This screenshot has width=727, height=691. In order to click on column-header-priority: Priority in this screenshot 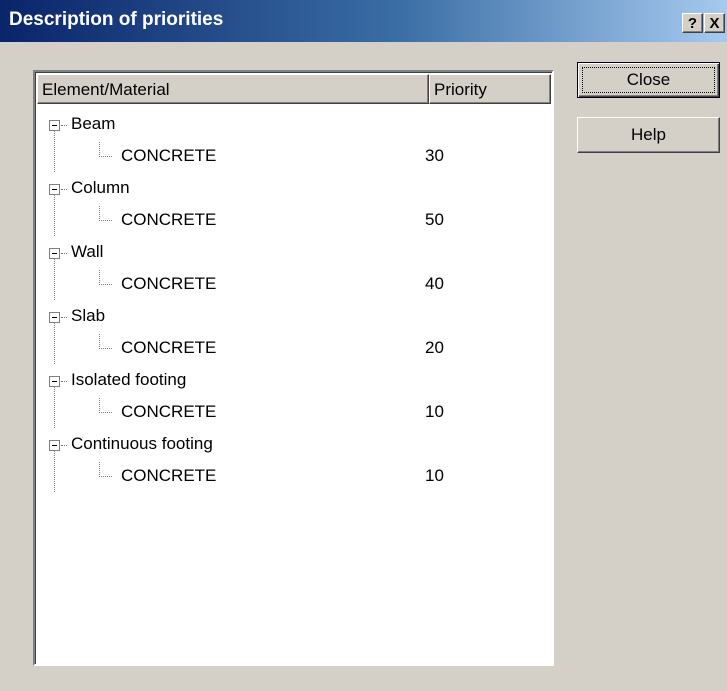, I will do `click(490, 89)`.